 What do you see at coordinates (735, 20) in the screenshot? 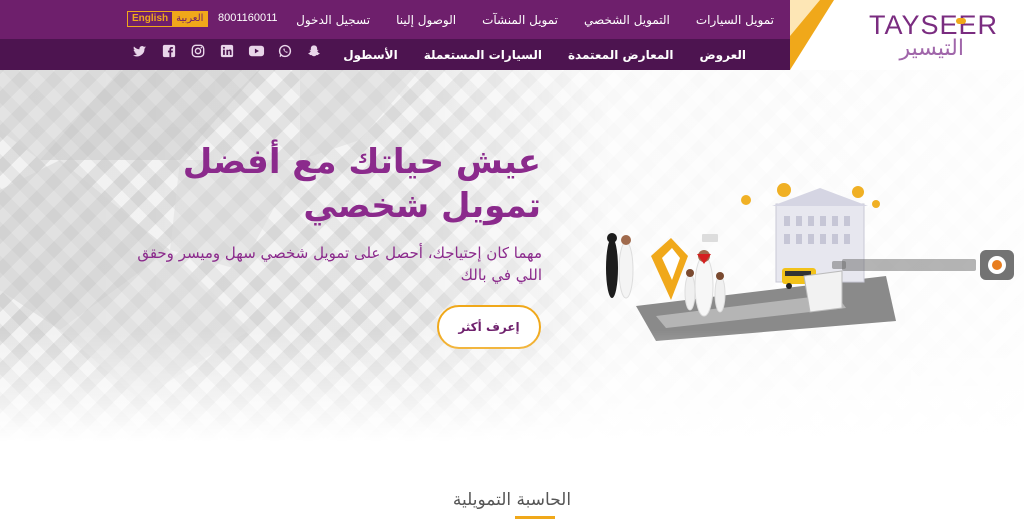
I see `nav-car-finance: تمويل السيارات` at bounding box center [735, 20].